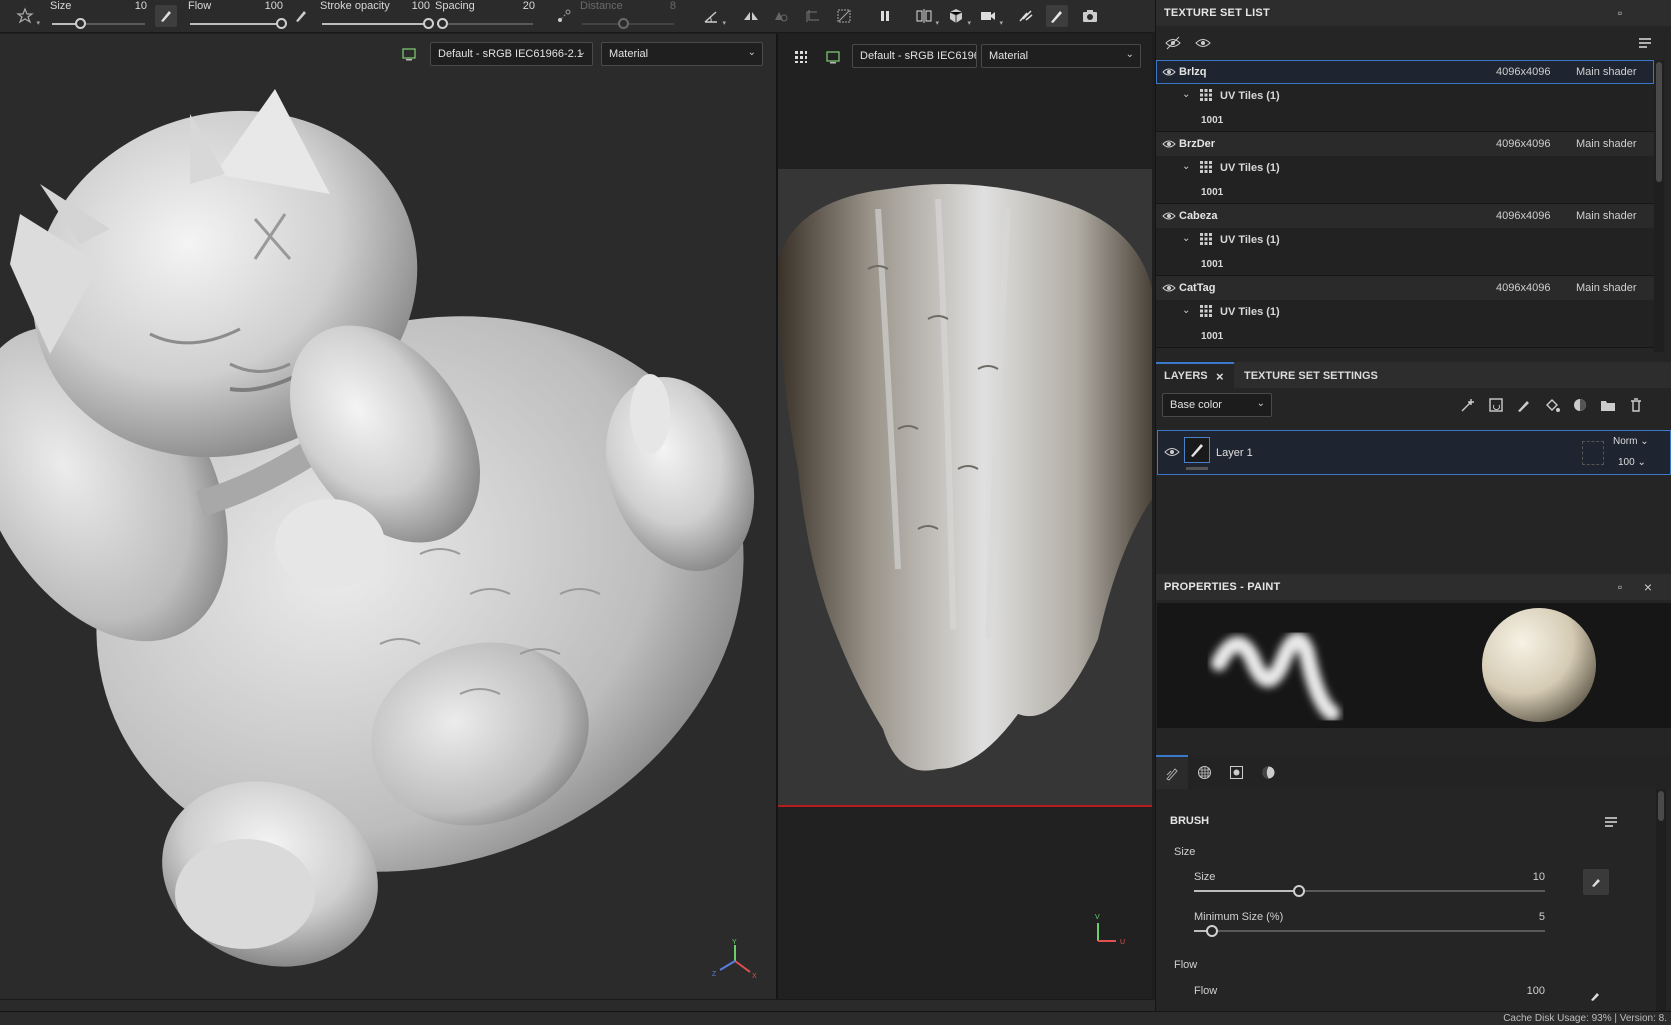 This screenshot has width=1671, height=1025. What do you see at coordinates (1413, 375) in the screenshot?
I see `layers-tabbar: LAYERS × TEXTURE SET SETTINGS` at bounding box center [1413, 375].